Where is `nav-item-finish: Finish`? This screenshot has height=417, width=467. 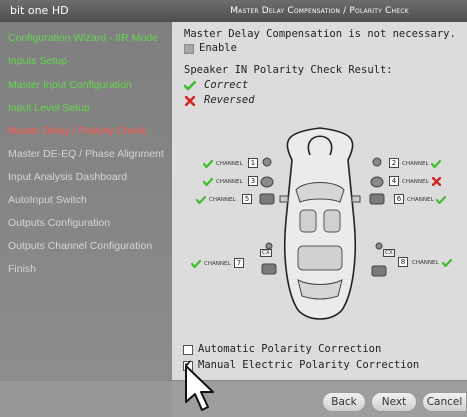
nav-item-finish: Finish is located at coordinates (90, 269).